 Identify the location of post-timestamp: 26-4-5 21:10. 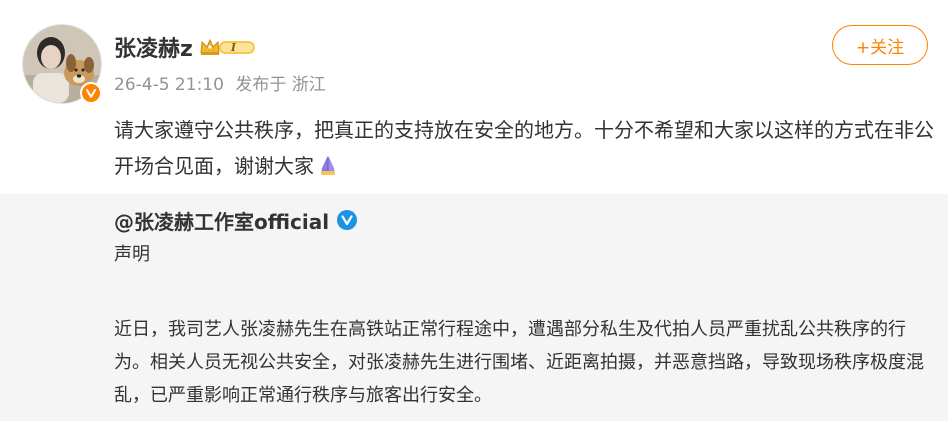
(169, 85).